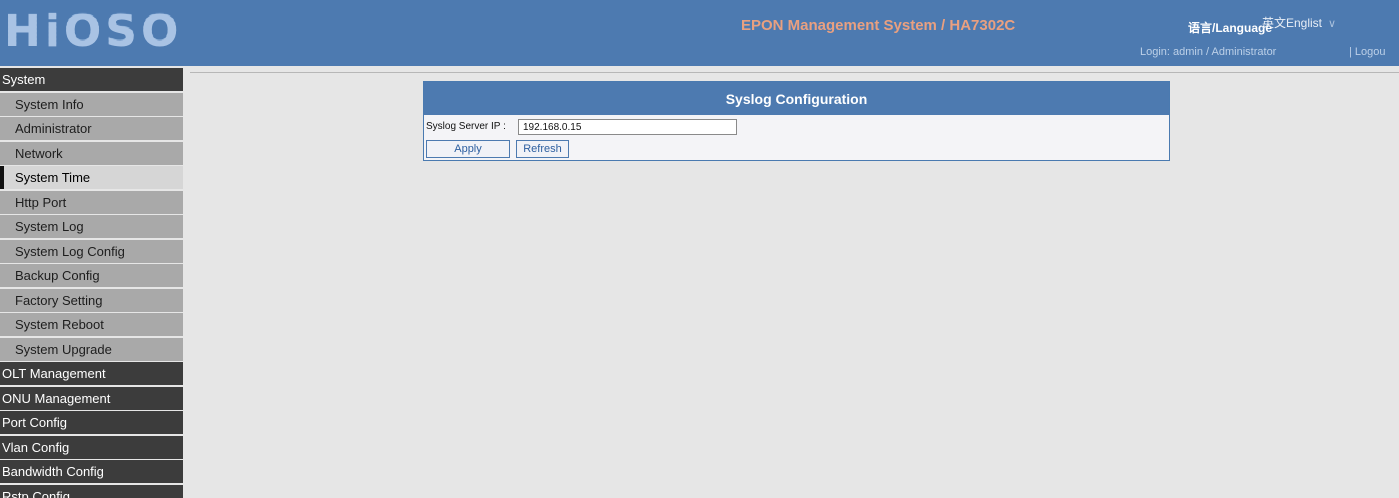 Image resolution: width=1399 pixels, height=498 pixels. What do you see at coordinates (1208, 52) in the screenshot?
I see `login-info: Login: admin / Administrator` at bounding box center [1208, 52].